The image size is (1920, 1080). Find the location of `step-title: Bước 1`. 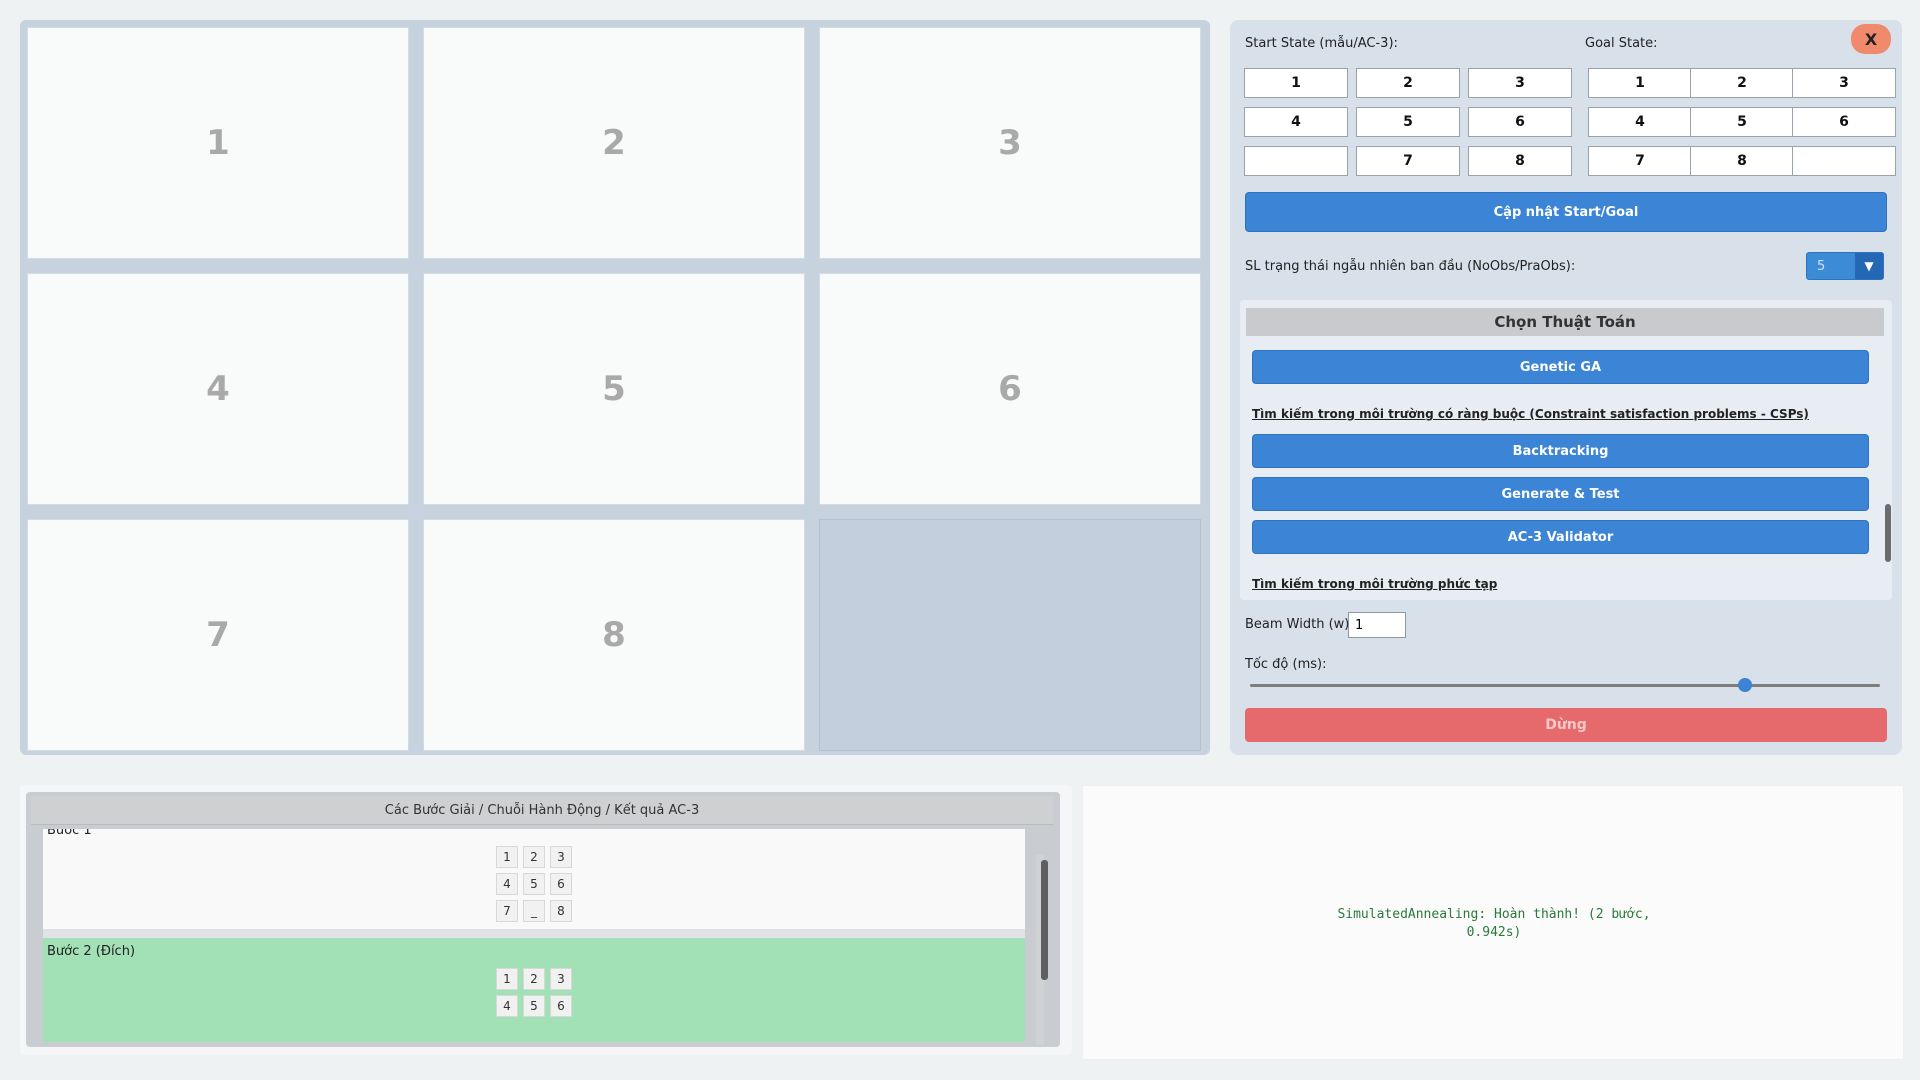

step-title: Bước 1 is located at coordinates (69, 833).